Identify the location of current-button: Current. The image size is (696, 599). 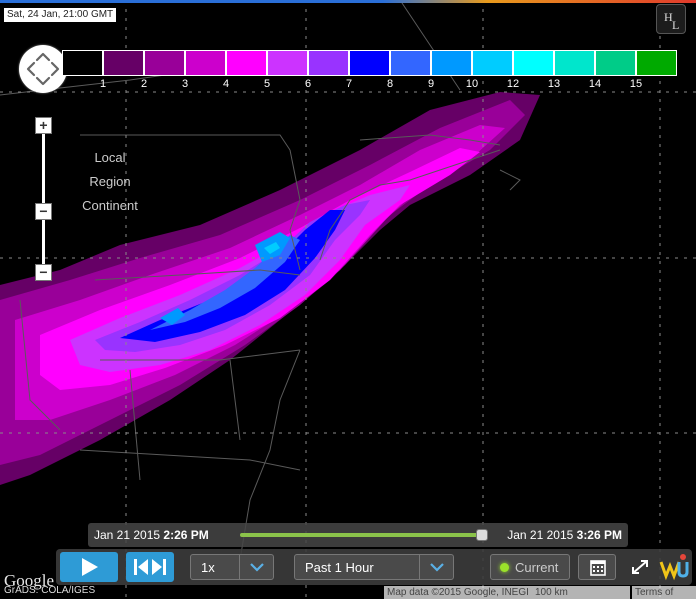
(530, 567).